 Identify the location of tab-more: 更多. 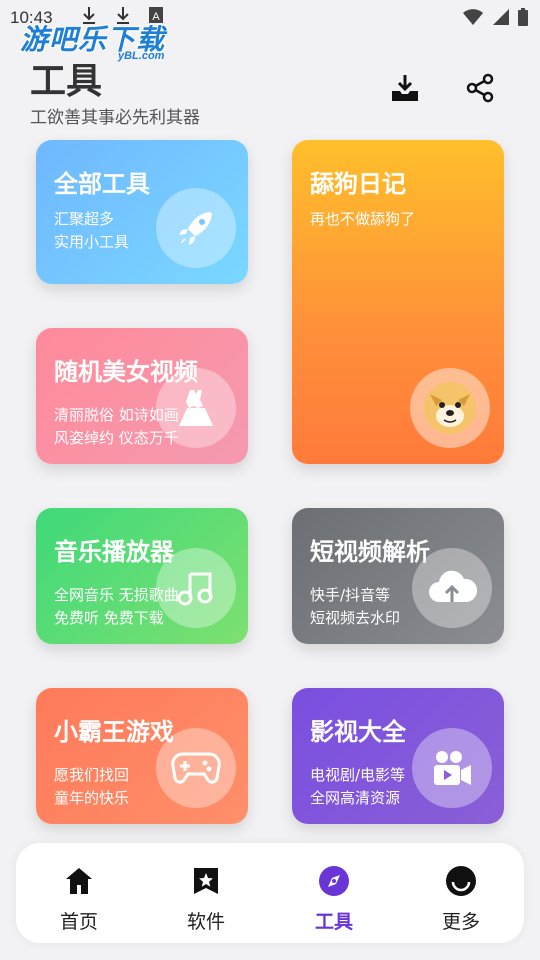
(461, 893).